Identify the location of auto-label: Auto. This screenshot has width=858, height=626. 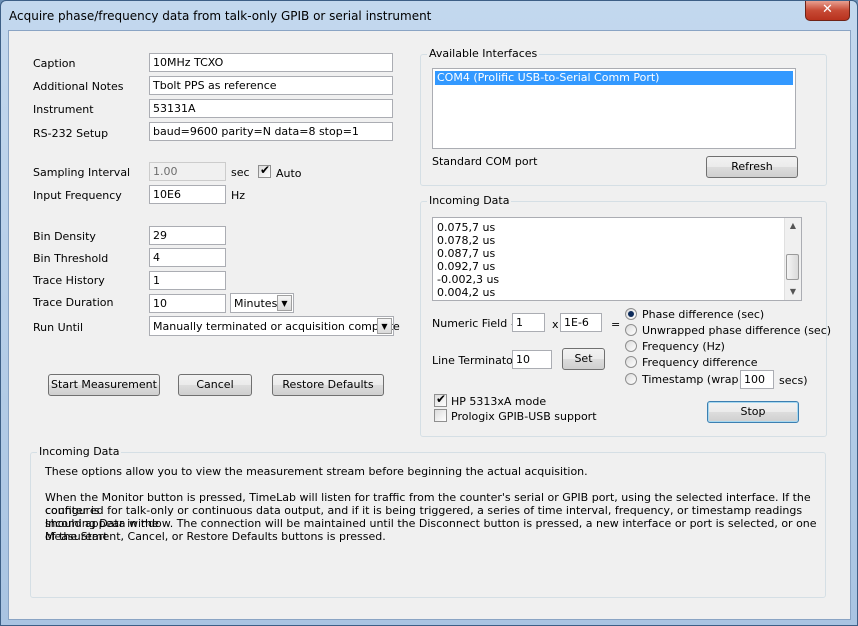
(289, 173).